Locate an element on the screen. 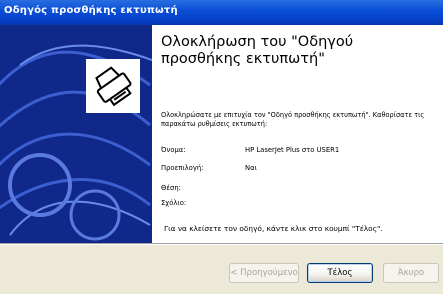  setting-value: Ναι is located at coordinates (251, 168).